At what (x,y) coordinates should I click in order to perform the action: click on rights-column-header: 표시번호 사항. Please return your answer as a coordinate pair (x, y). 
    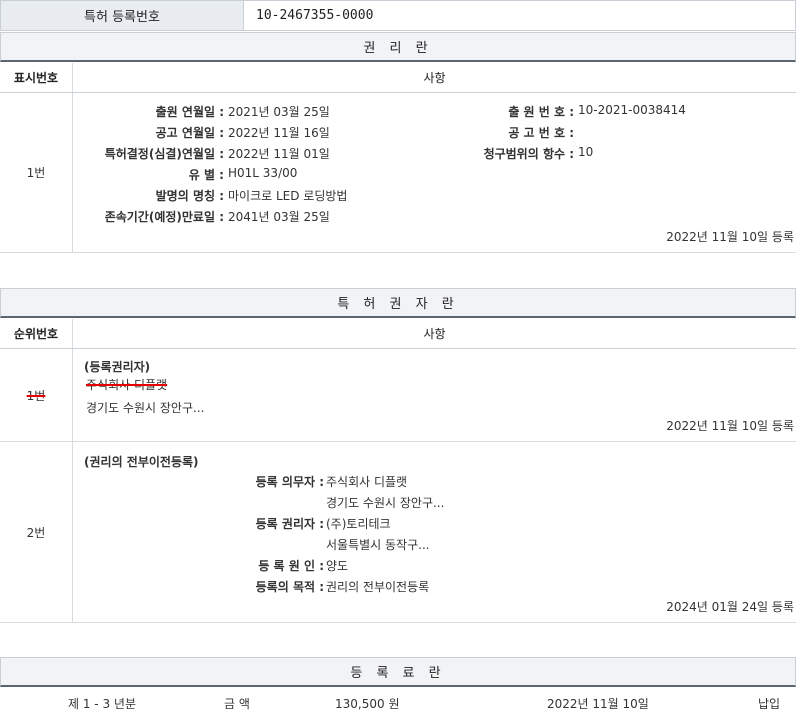
    Looking at the image, I should click on (398, 78).